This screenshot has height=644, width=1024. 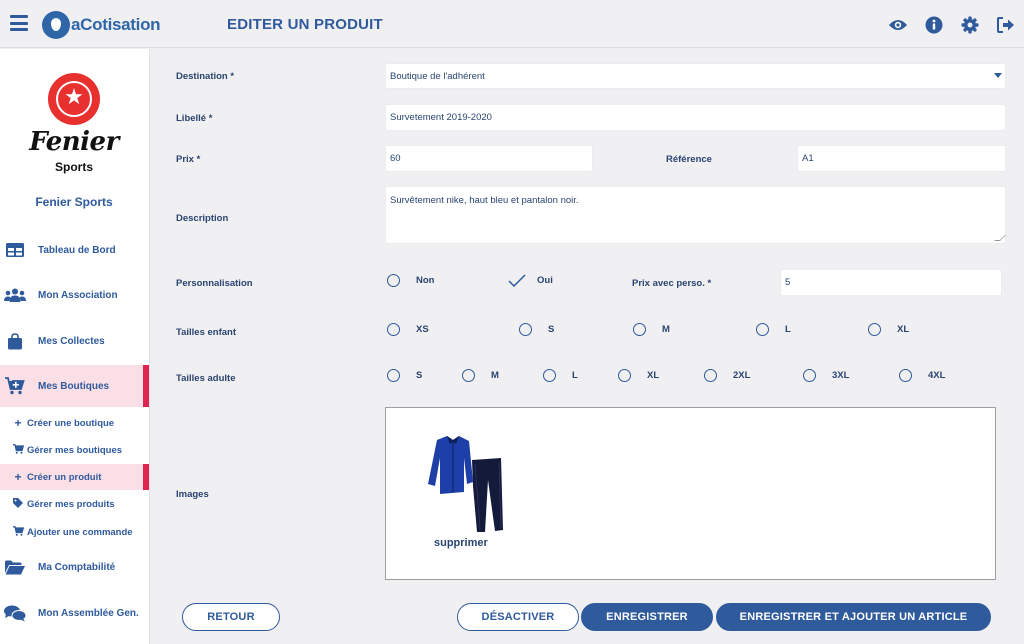 What do you see at coordinates (404, 375) in the screenshot?
I see `size-adult-s: S` at bounding box center [404, 375].